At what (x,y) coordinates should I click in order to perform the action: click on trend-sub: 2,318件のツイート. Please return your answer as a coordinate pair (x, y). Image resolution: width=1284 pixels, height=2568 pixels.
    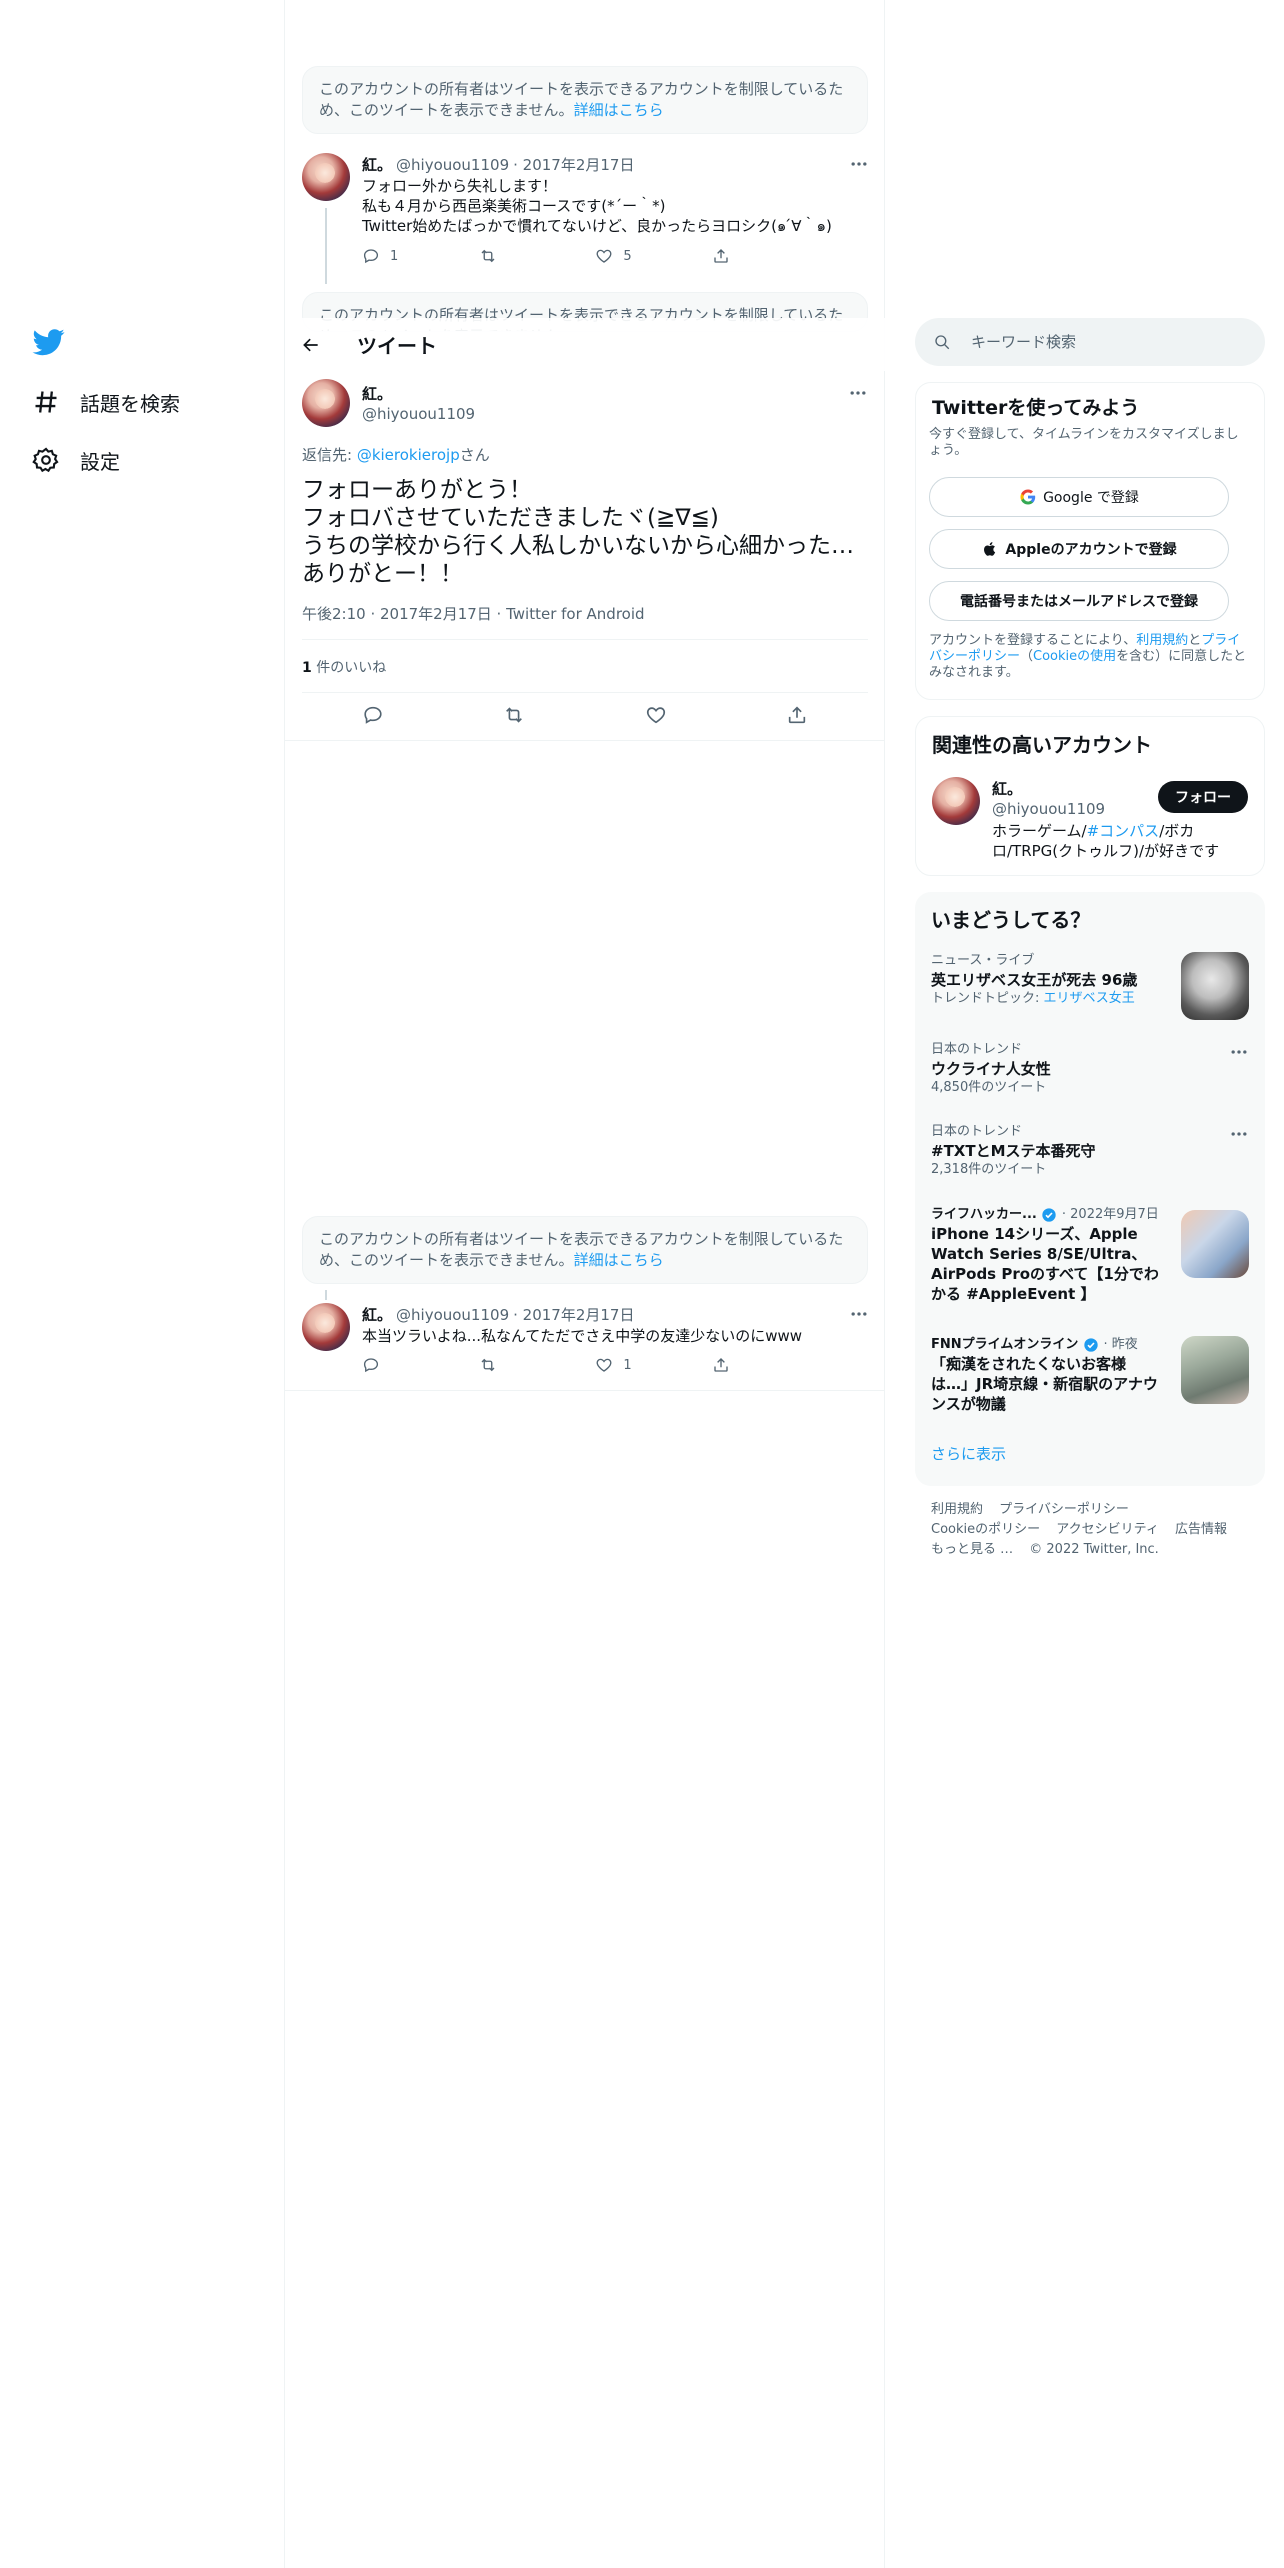
    Looking at the image, I should click on (989, 1169).